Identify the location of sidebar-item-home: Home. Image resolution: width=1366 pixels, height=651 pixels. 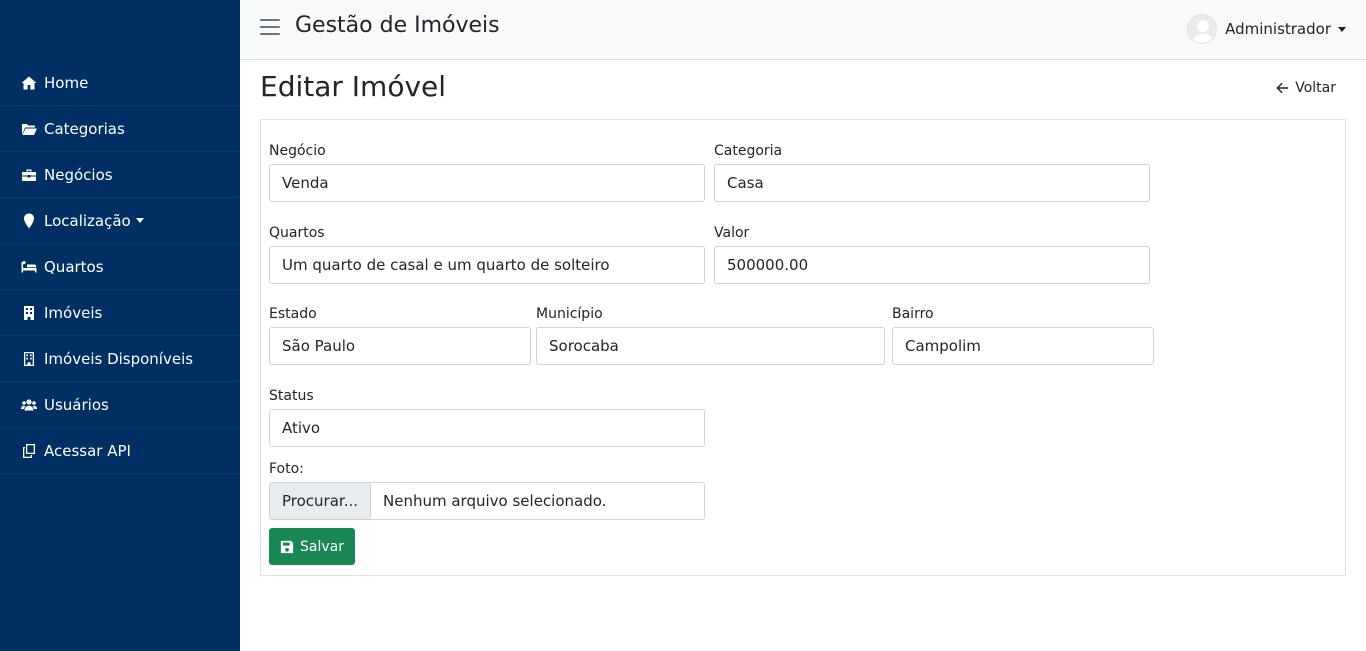
(120, 83).